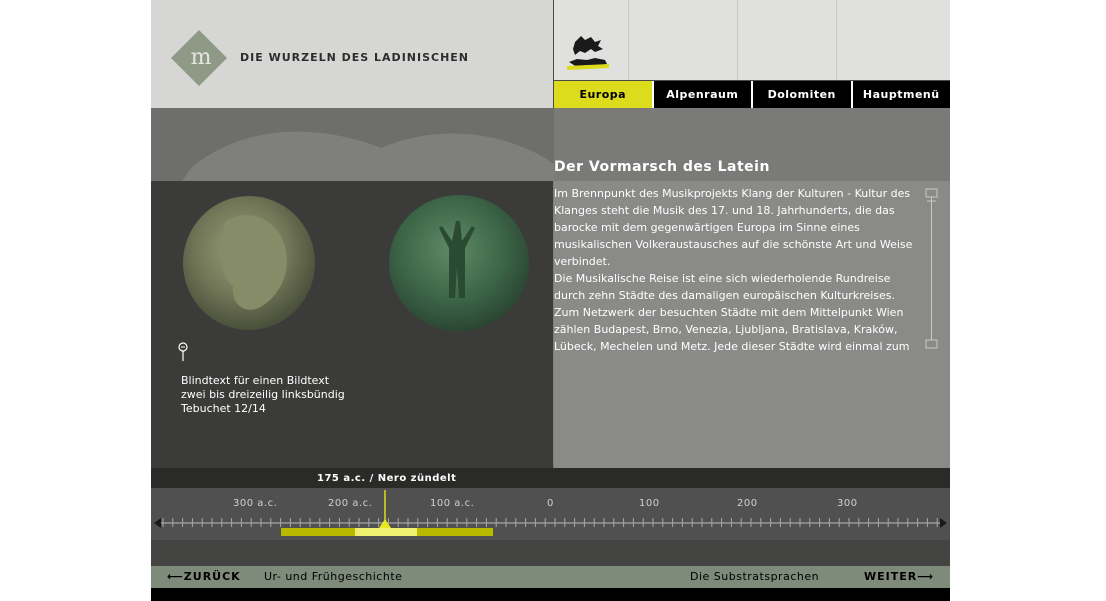 The height and width of the screenshot is (601, 1106). Describe the element at coordinates (387, 478) in the screenshot. I see `timeline-event-label: 175 a.c. / Nero zündelt` at that location.